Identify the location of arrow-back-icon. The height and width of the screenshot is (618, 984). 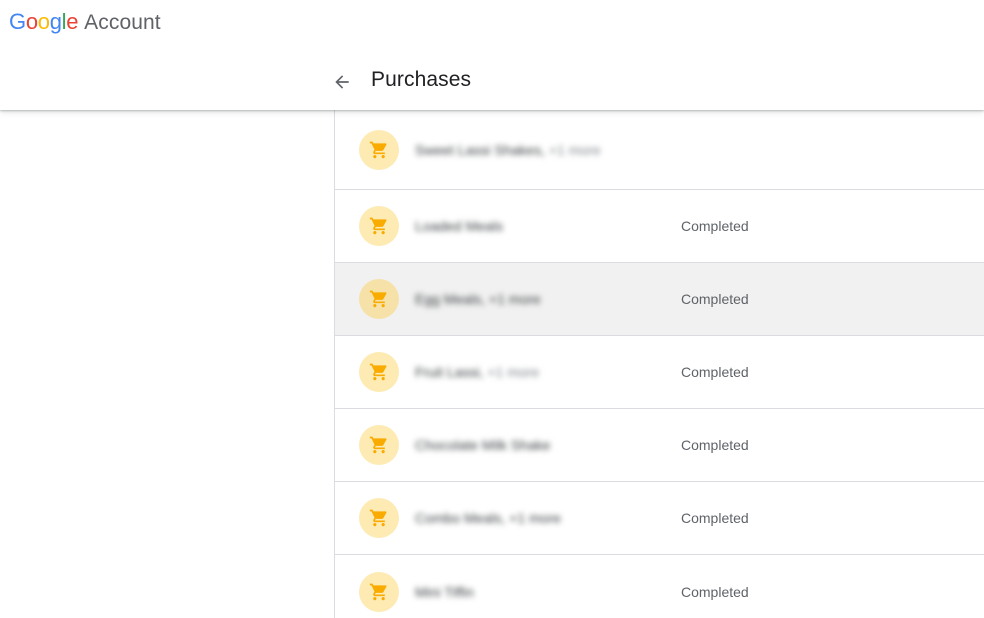
(342, 82).